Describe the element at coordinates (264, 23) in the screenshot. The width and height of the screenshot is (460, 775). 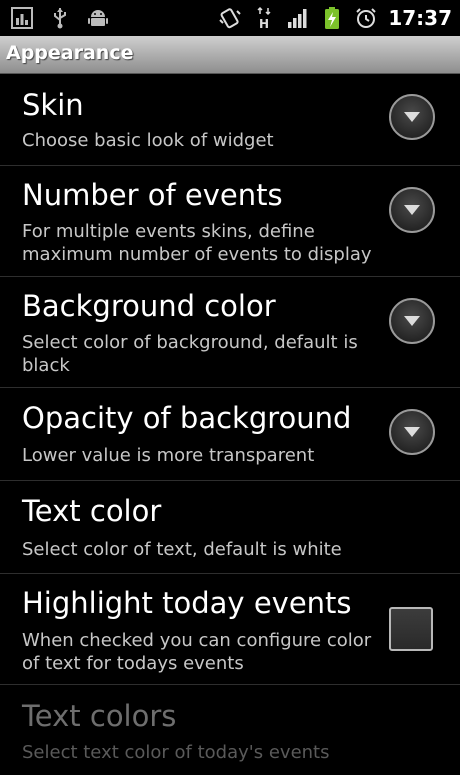
I see `svg-text: H` at that location.